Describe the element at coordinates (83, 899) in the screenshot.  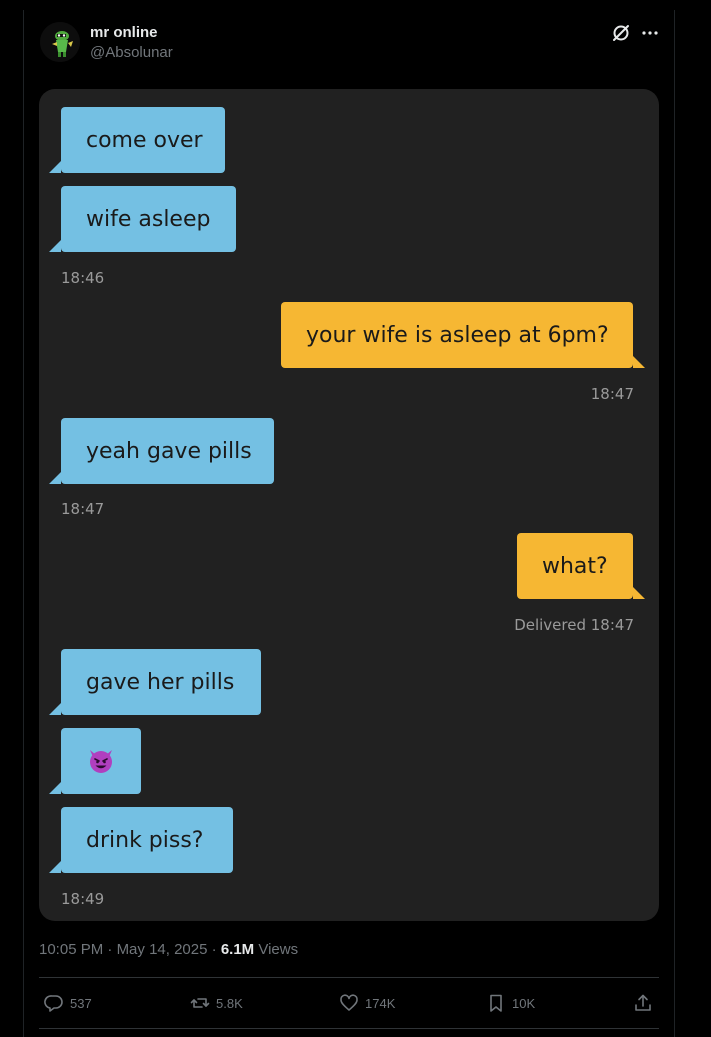
I see `message-timestamp: 18:49` at that location.